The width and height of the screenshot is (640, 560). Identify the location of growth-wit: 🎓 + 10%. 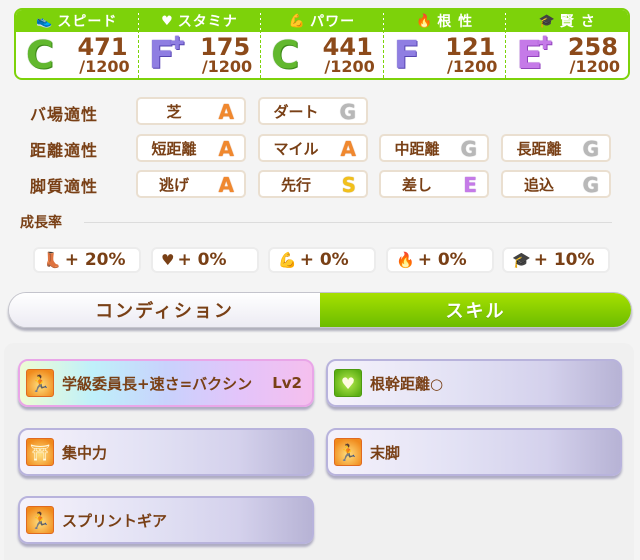
(556, 260).